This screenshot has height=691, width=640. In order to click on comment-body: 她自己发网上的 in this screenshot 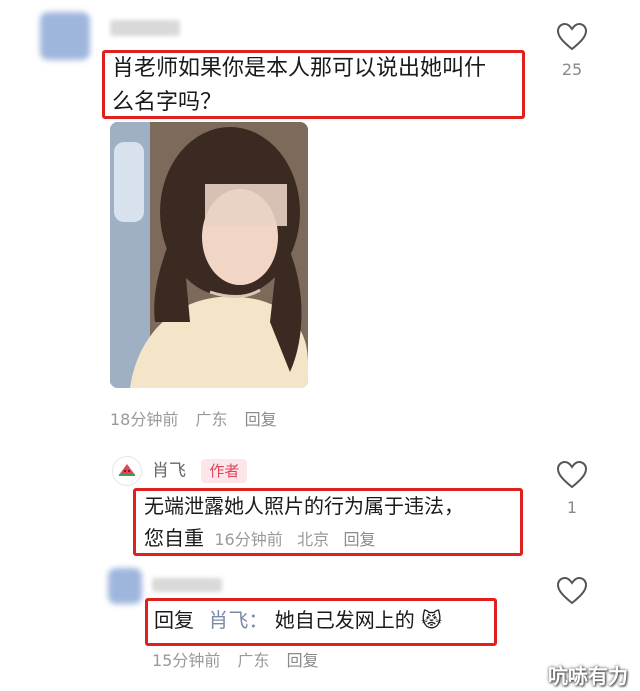, I will do `click(344, 620)`.